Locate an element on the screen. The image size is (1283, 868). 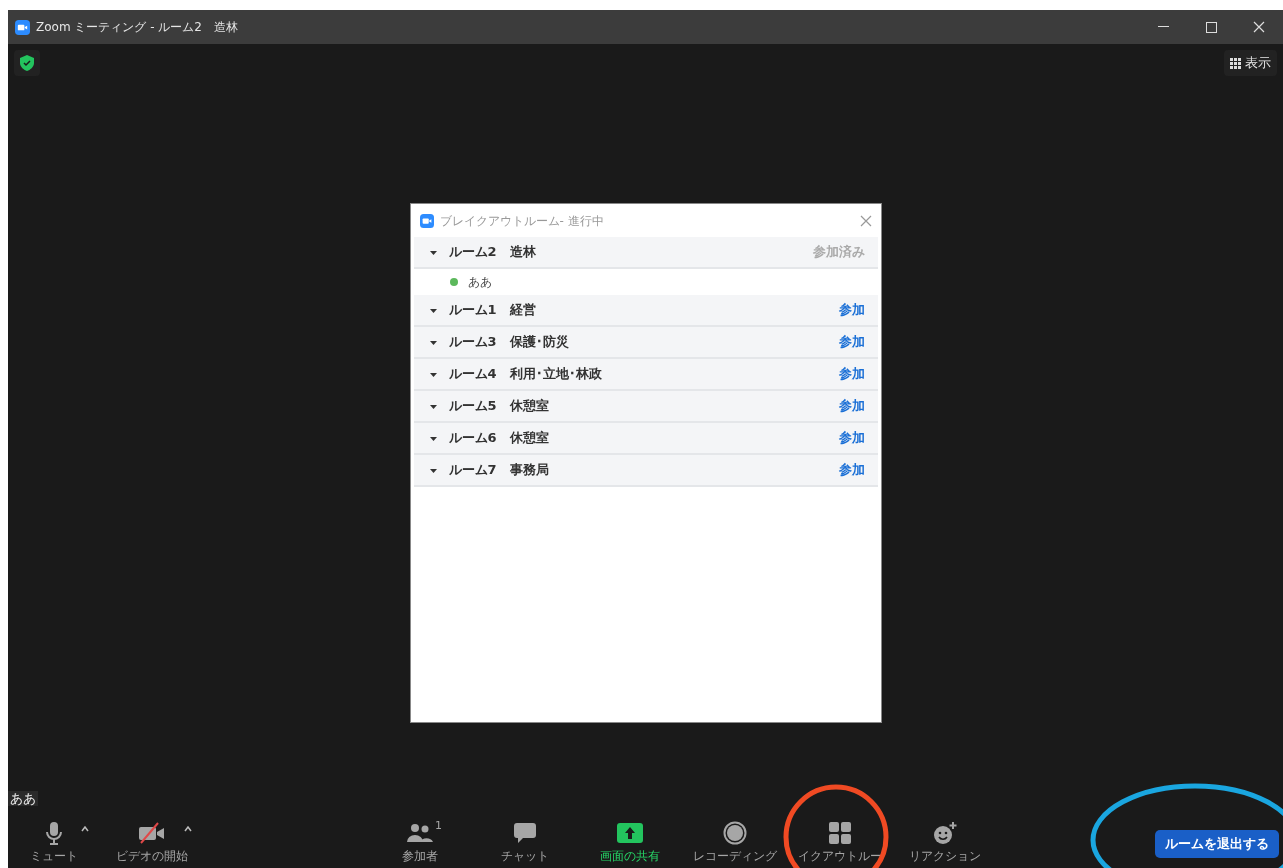
room-name: ルーム5 休憩室 is located at coordinates (498, 406).